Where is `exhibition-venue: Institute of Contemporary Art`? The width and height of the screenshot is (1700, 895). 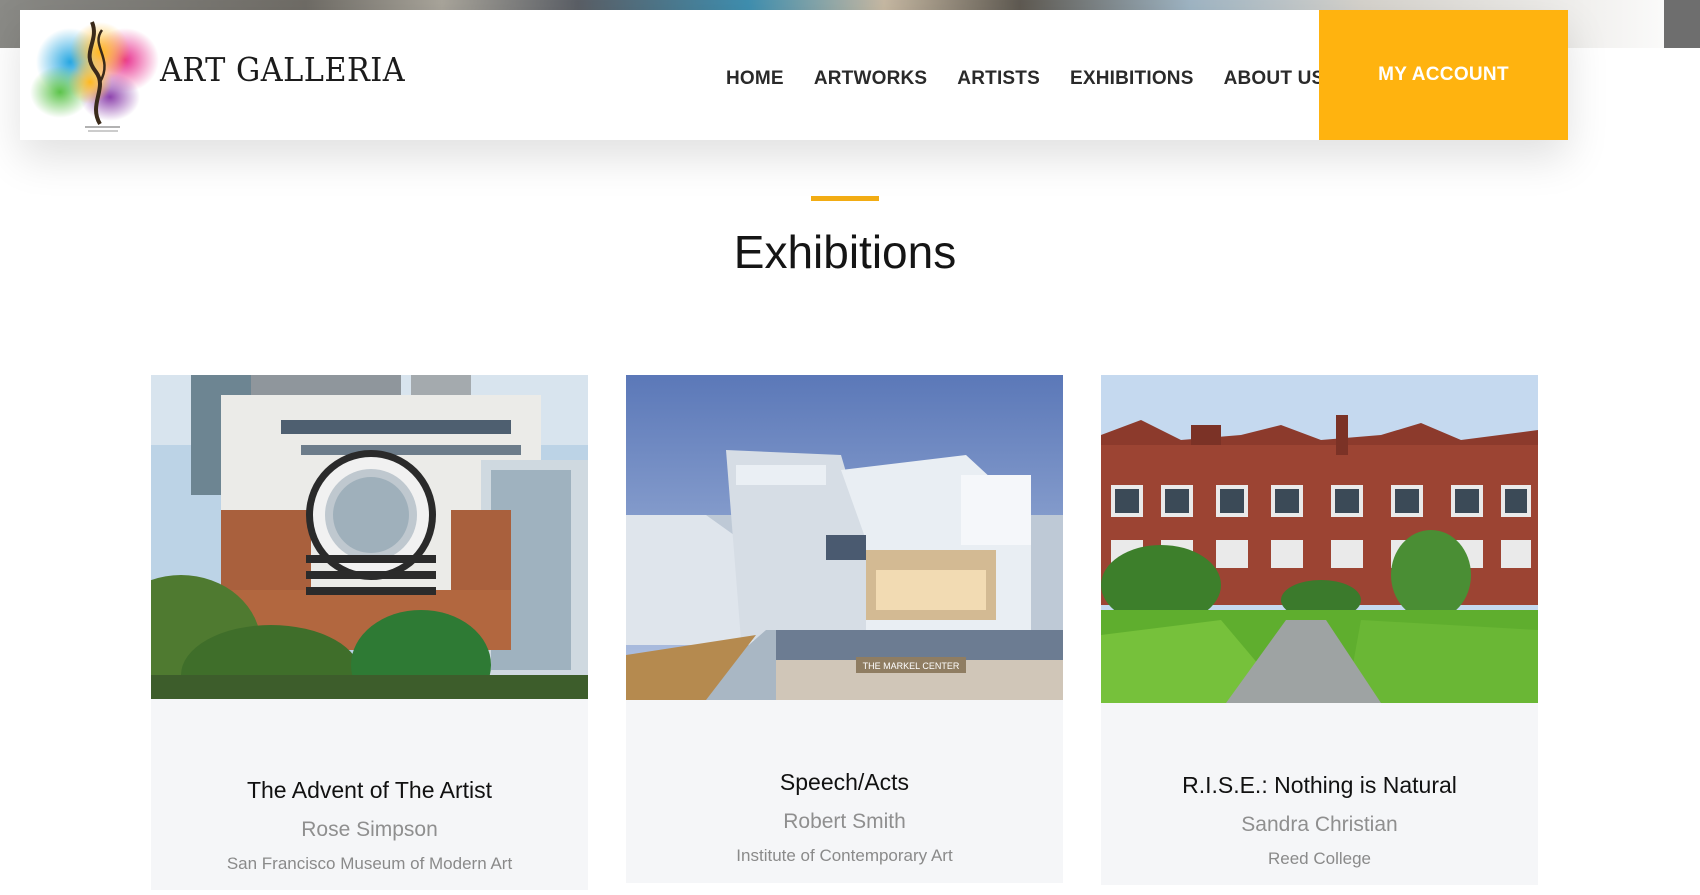 exhibition-venue: Institute of Contemporary Art is located at coordinates (844, 855).